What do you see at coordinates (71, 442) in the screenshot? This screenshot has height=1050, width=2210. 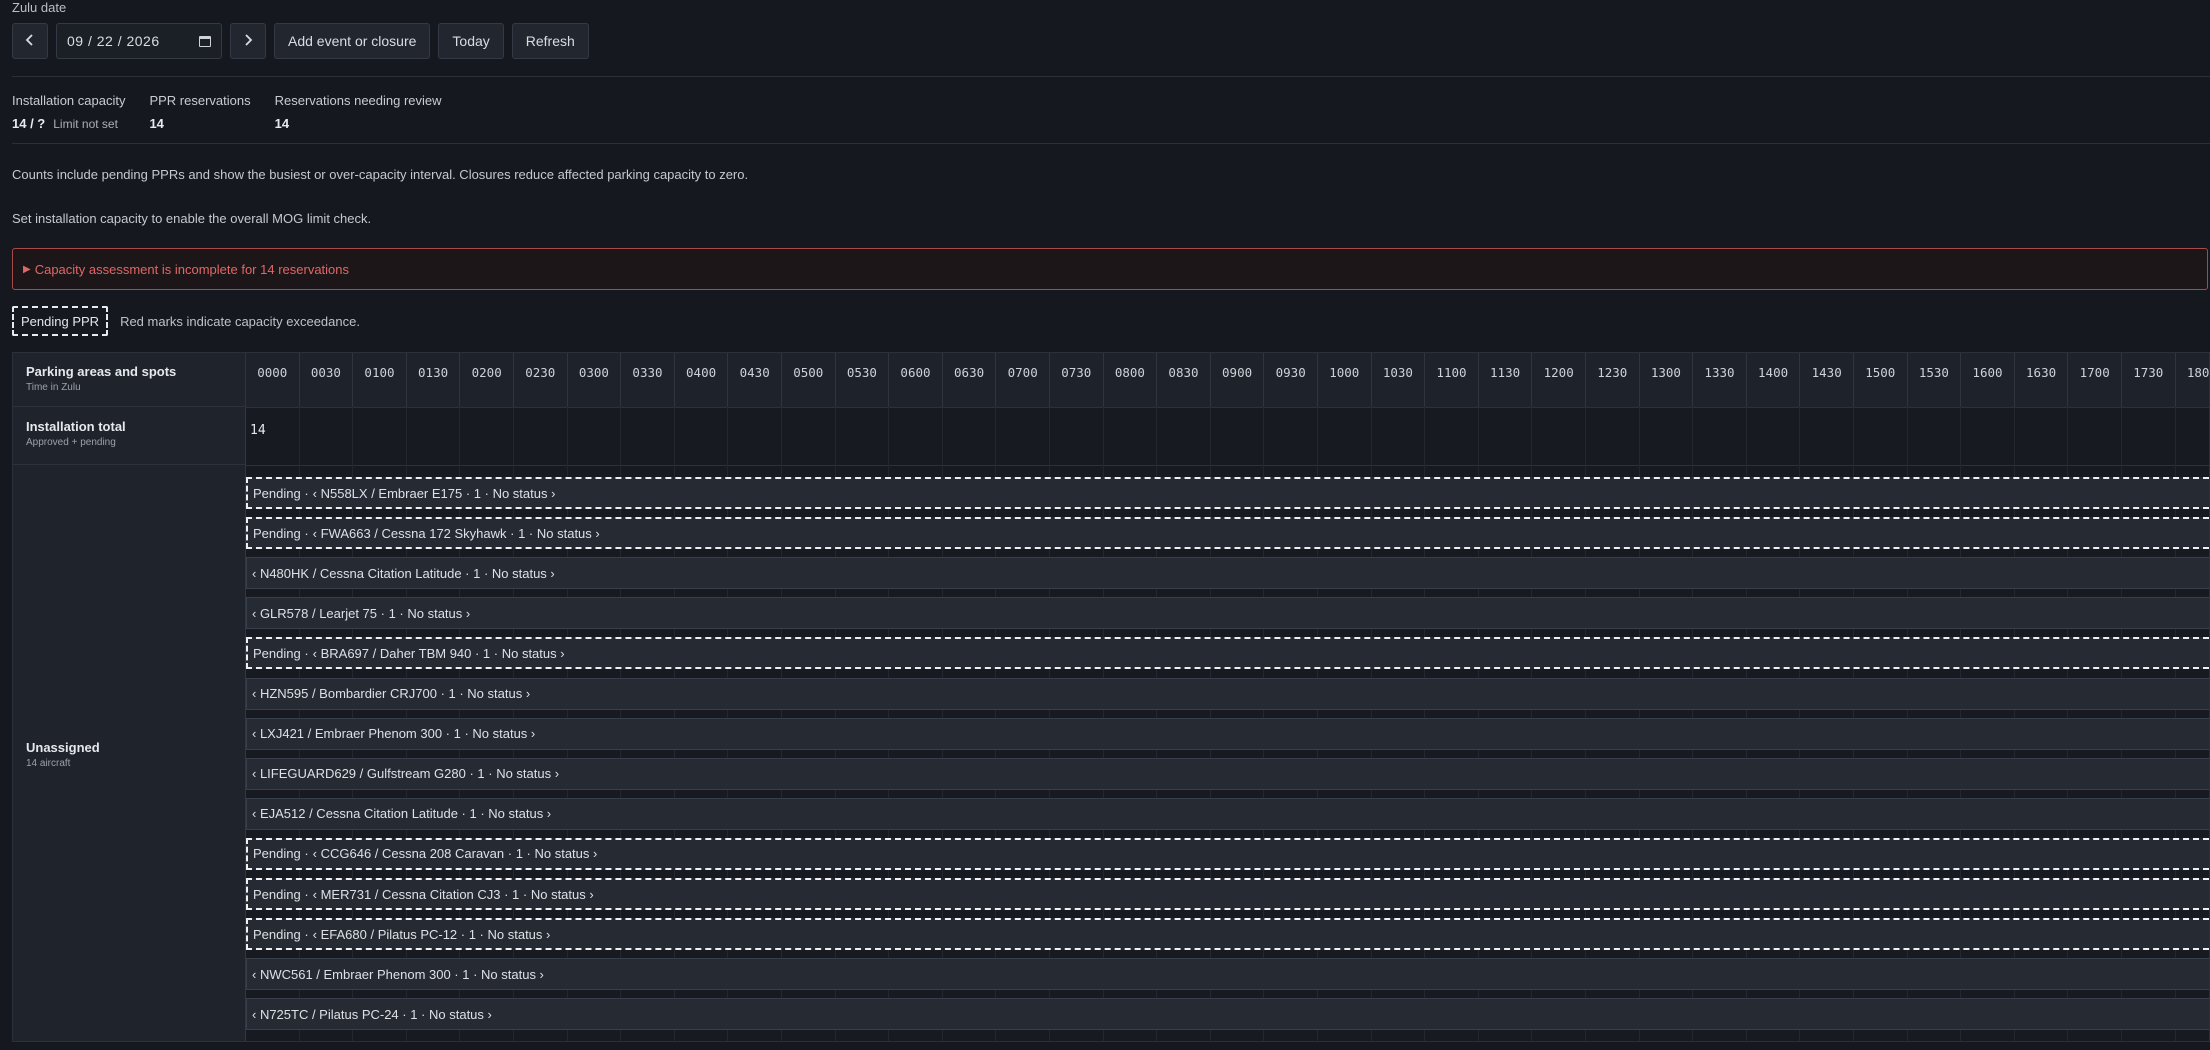 I see `installation-total-sub: Approved + pending` at bounding box center [71, 442].